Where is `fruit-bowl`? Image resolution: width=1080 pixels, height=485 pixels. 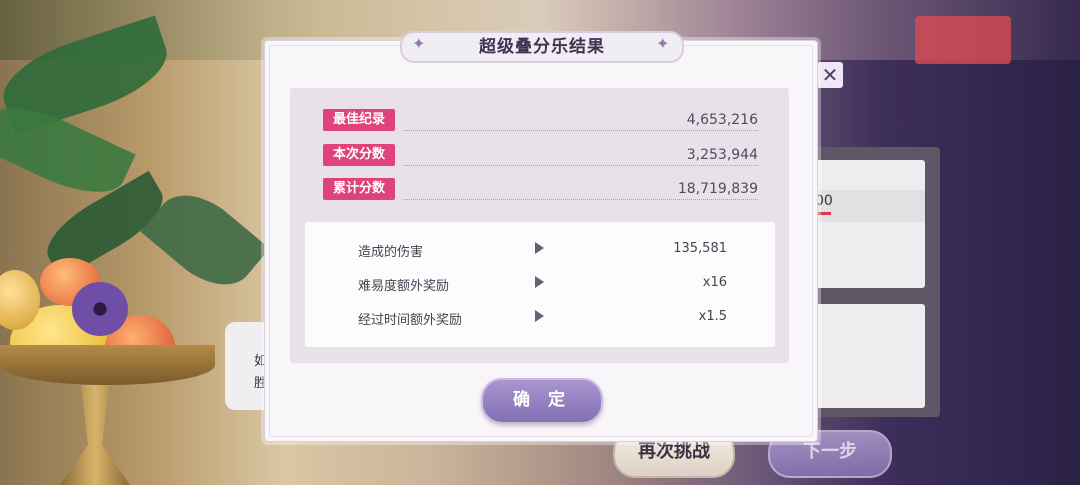 fruit-bowl is located at coordinates (107, 365).